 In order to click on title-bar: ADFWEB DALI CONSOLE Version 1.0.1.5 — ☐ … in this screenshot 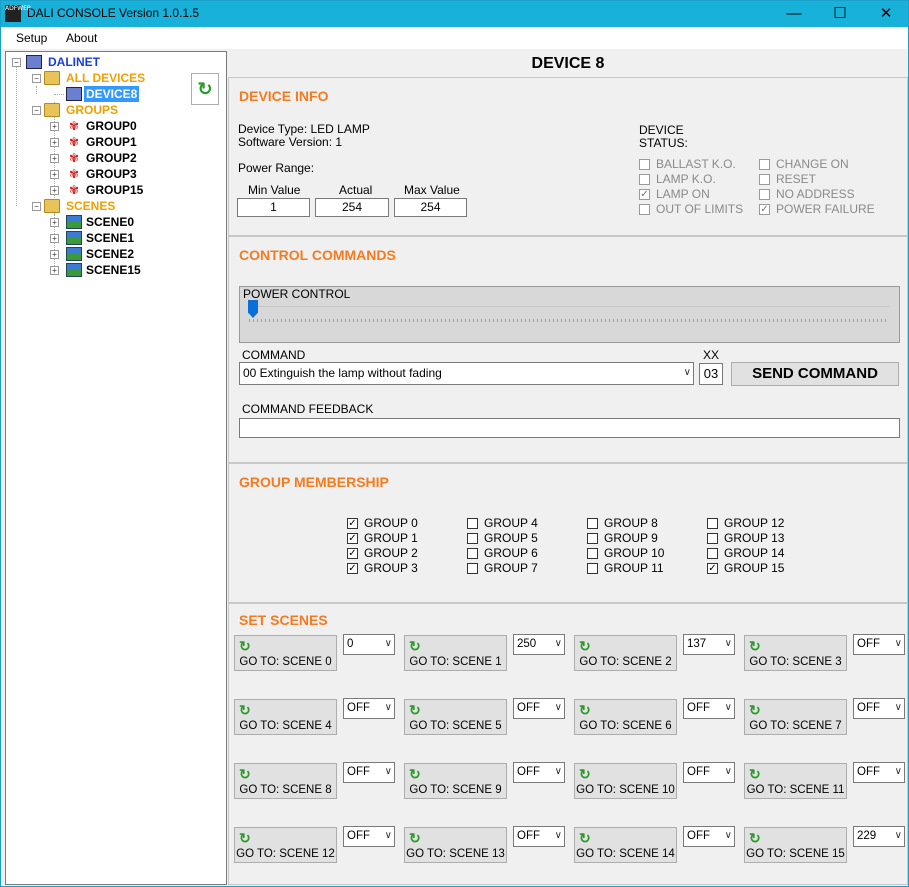, I will do `click(454, 14)`.